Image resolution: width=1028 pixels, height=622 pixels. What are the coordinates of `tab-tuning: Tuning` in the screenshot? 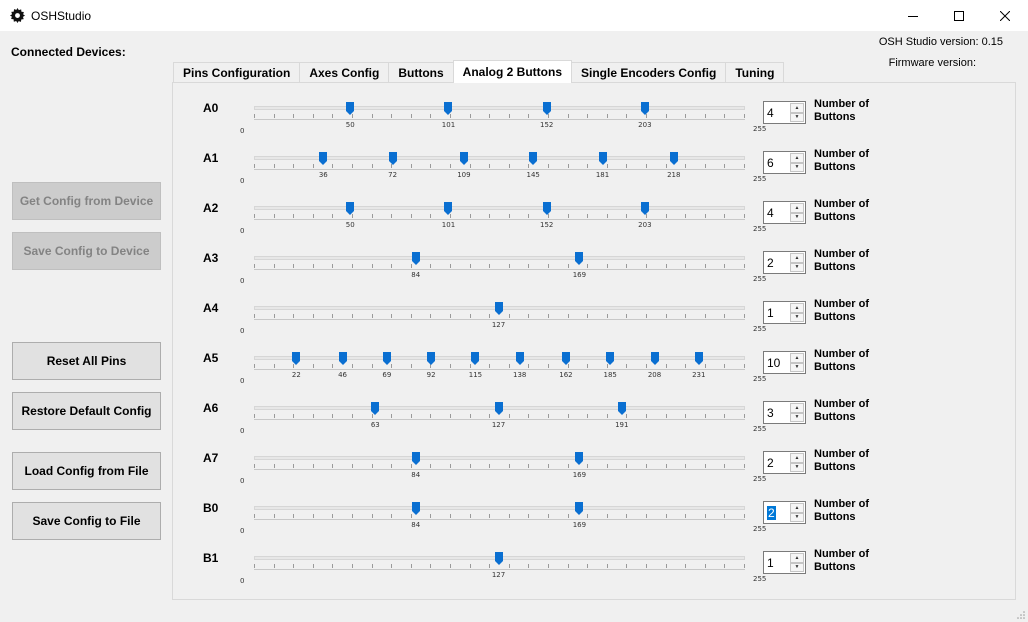 It's located at (755, 72).